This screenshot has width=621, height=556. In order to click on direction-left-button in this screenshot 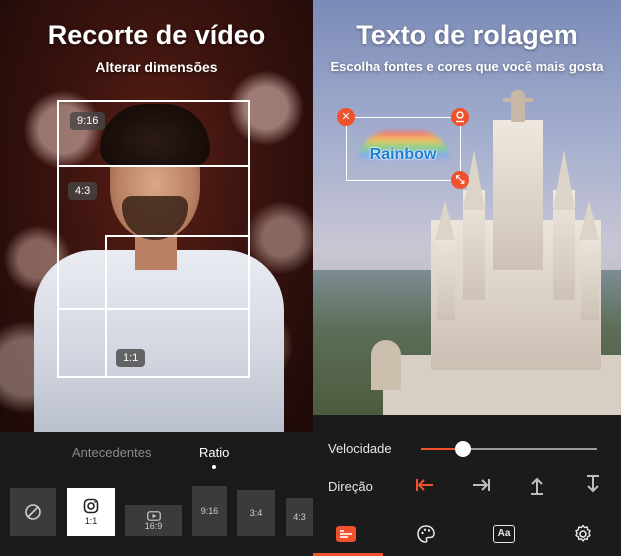, I will do `click(425, 487)`.